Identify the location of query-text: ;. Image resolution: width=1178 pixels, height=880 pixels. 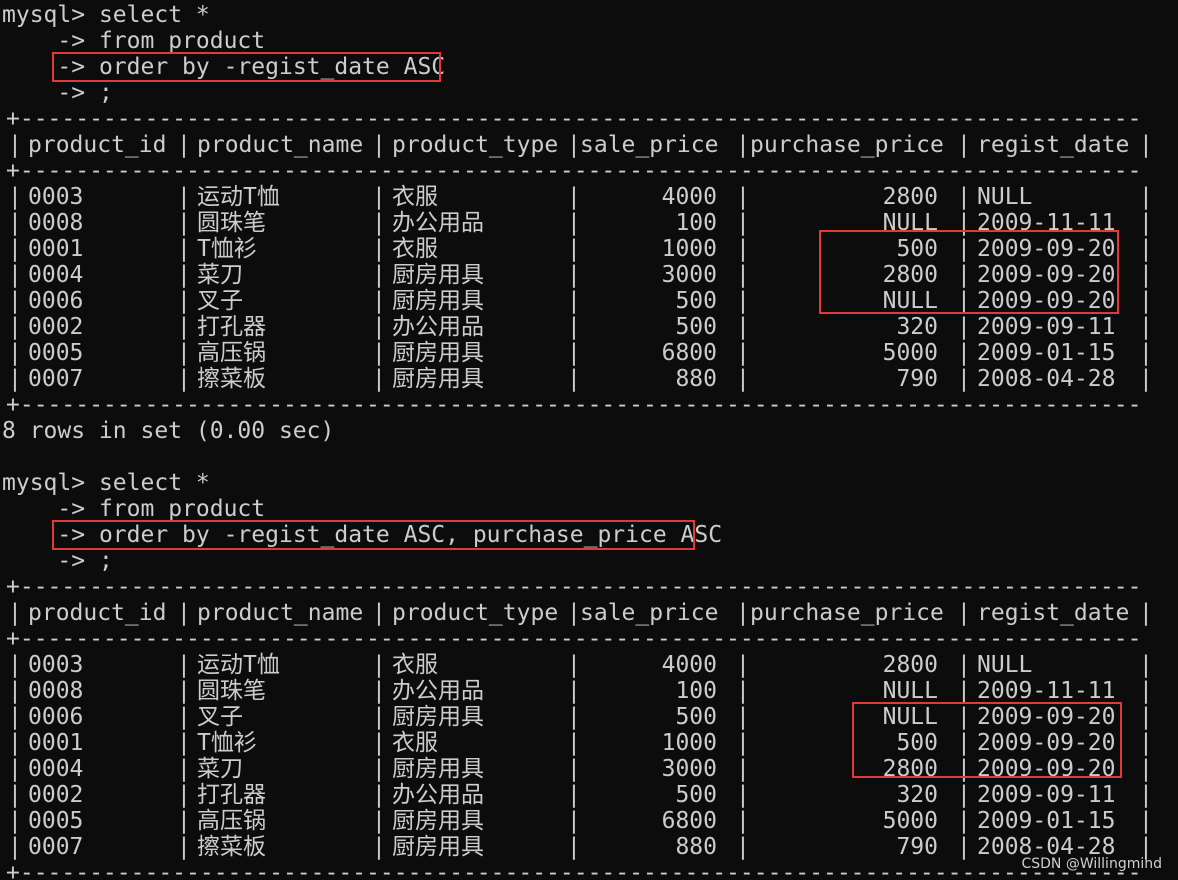
(105, 561).